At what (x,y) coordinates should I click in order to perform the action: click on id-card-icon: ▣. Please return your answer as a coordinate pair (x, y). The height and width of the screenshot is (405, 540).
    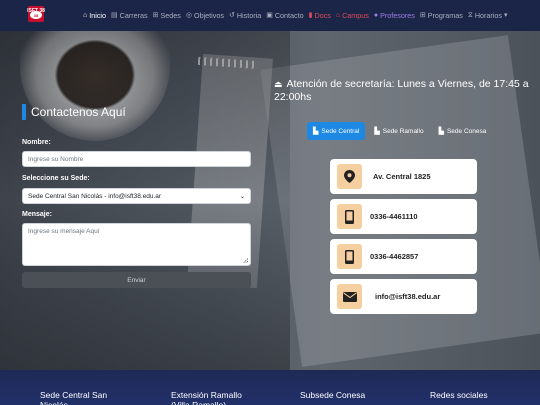
    Looking at the image, I should click on (269, 15).